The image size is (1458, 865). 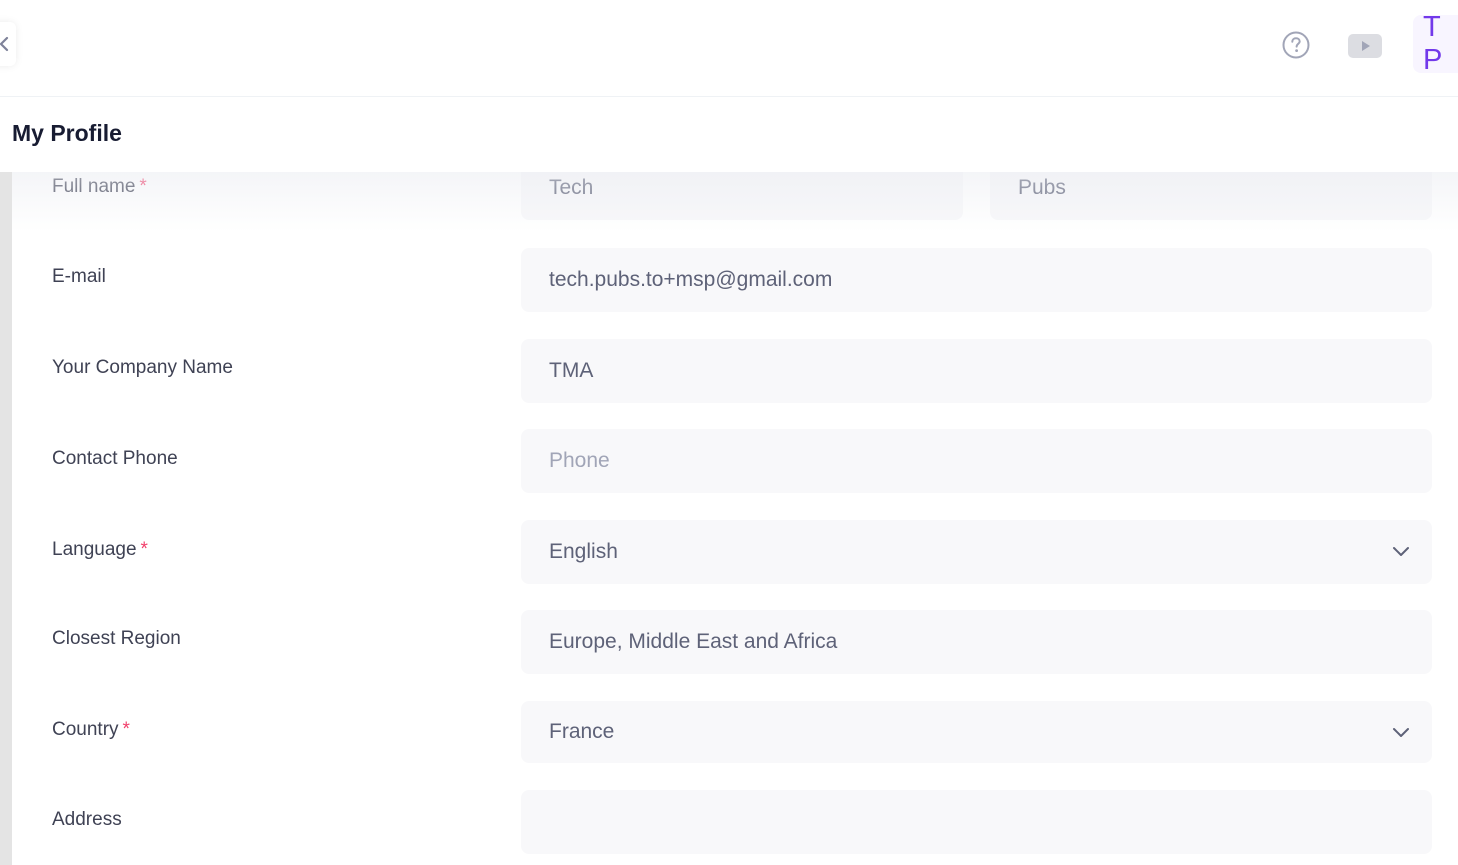 I want to click on region-value: Europe, Middle East and Africa, so click(x=693, y=641).